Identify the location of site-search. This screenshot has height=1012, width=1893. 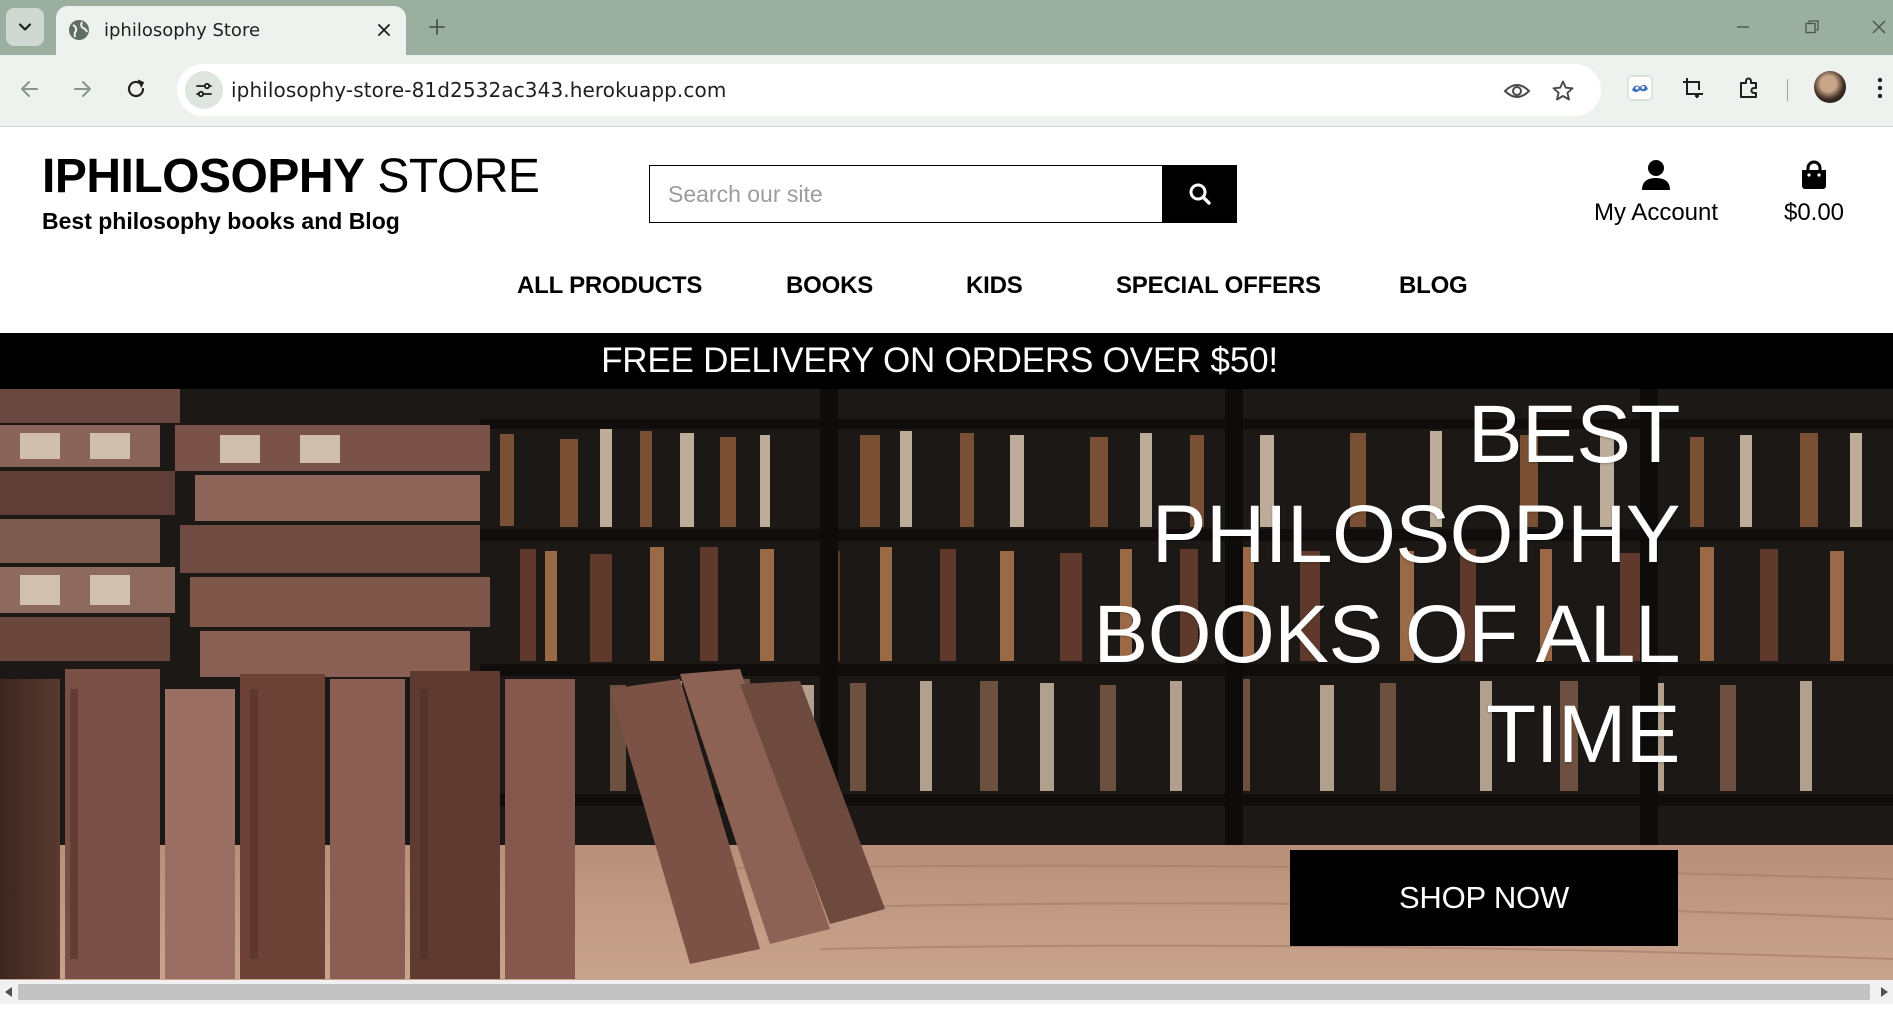
(943, 194).